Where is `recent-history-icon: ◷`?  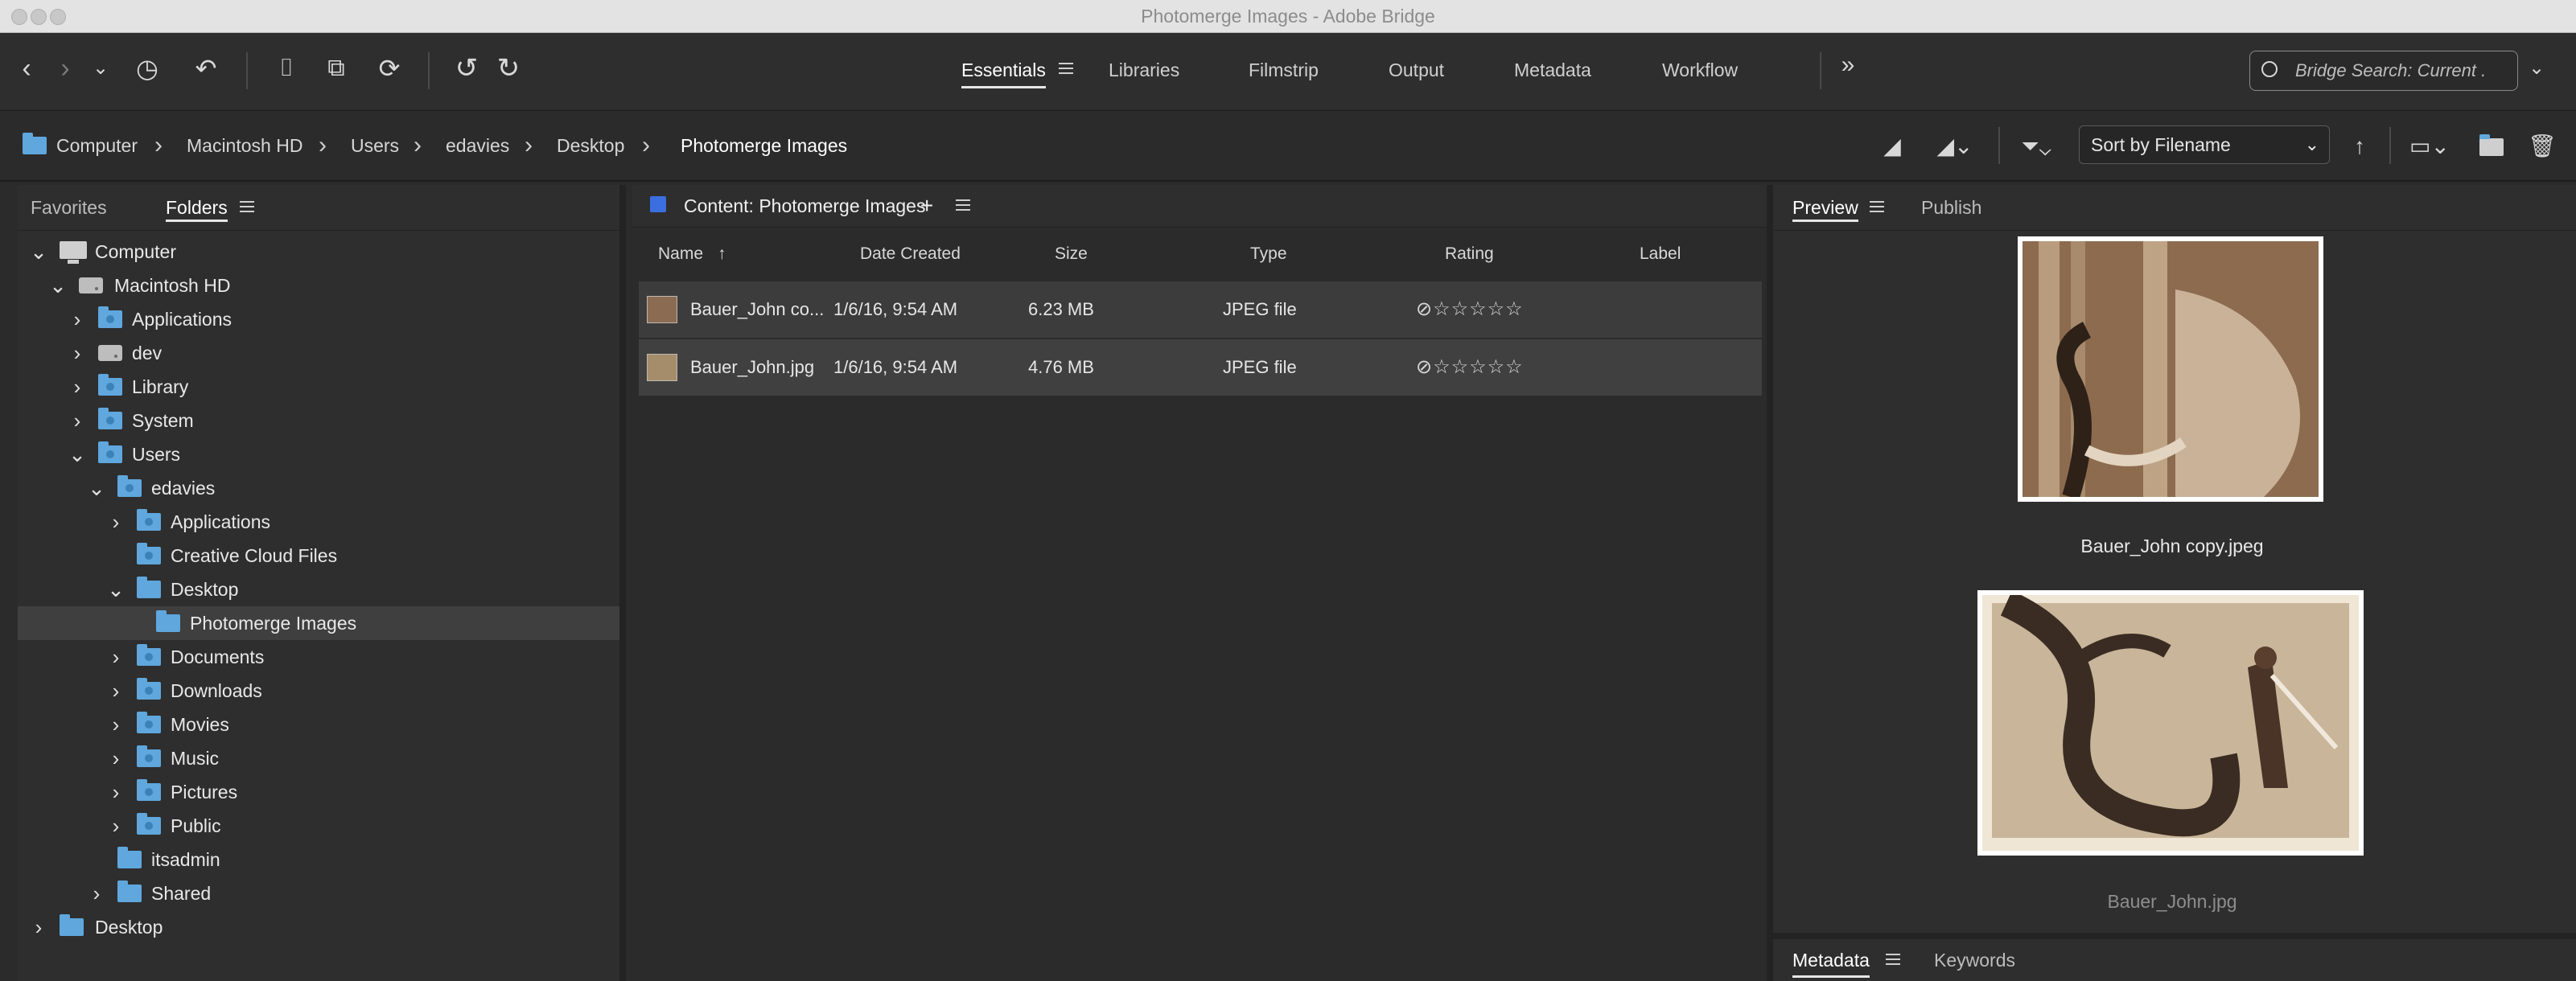
recent-history-icon: ◷ is located at coordinates (147, 68).